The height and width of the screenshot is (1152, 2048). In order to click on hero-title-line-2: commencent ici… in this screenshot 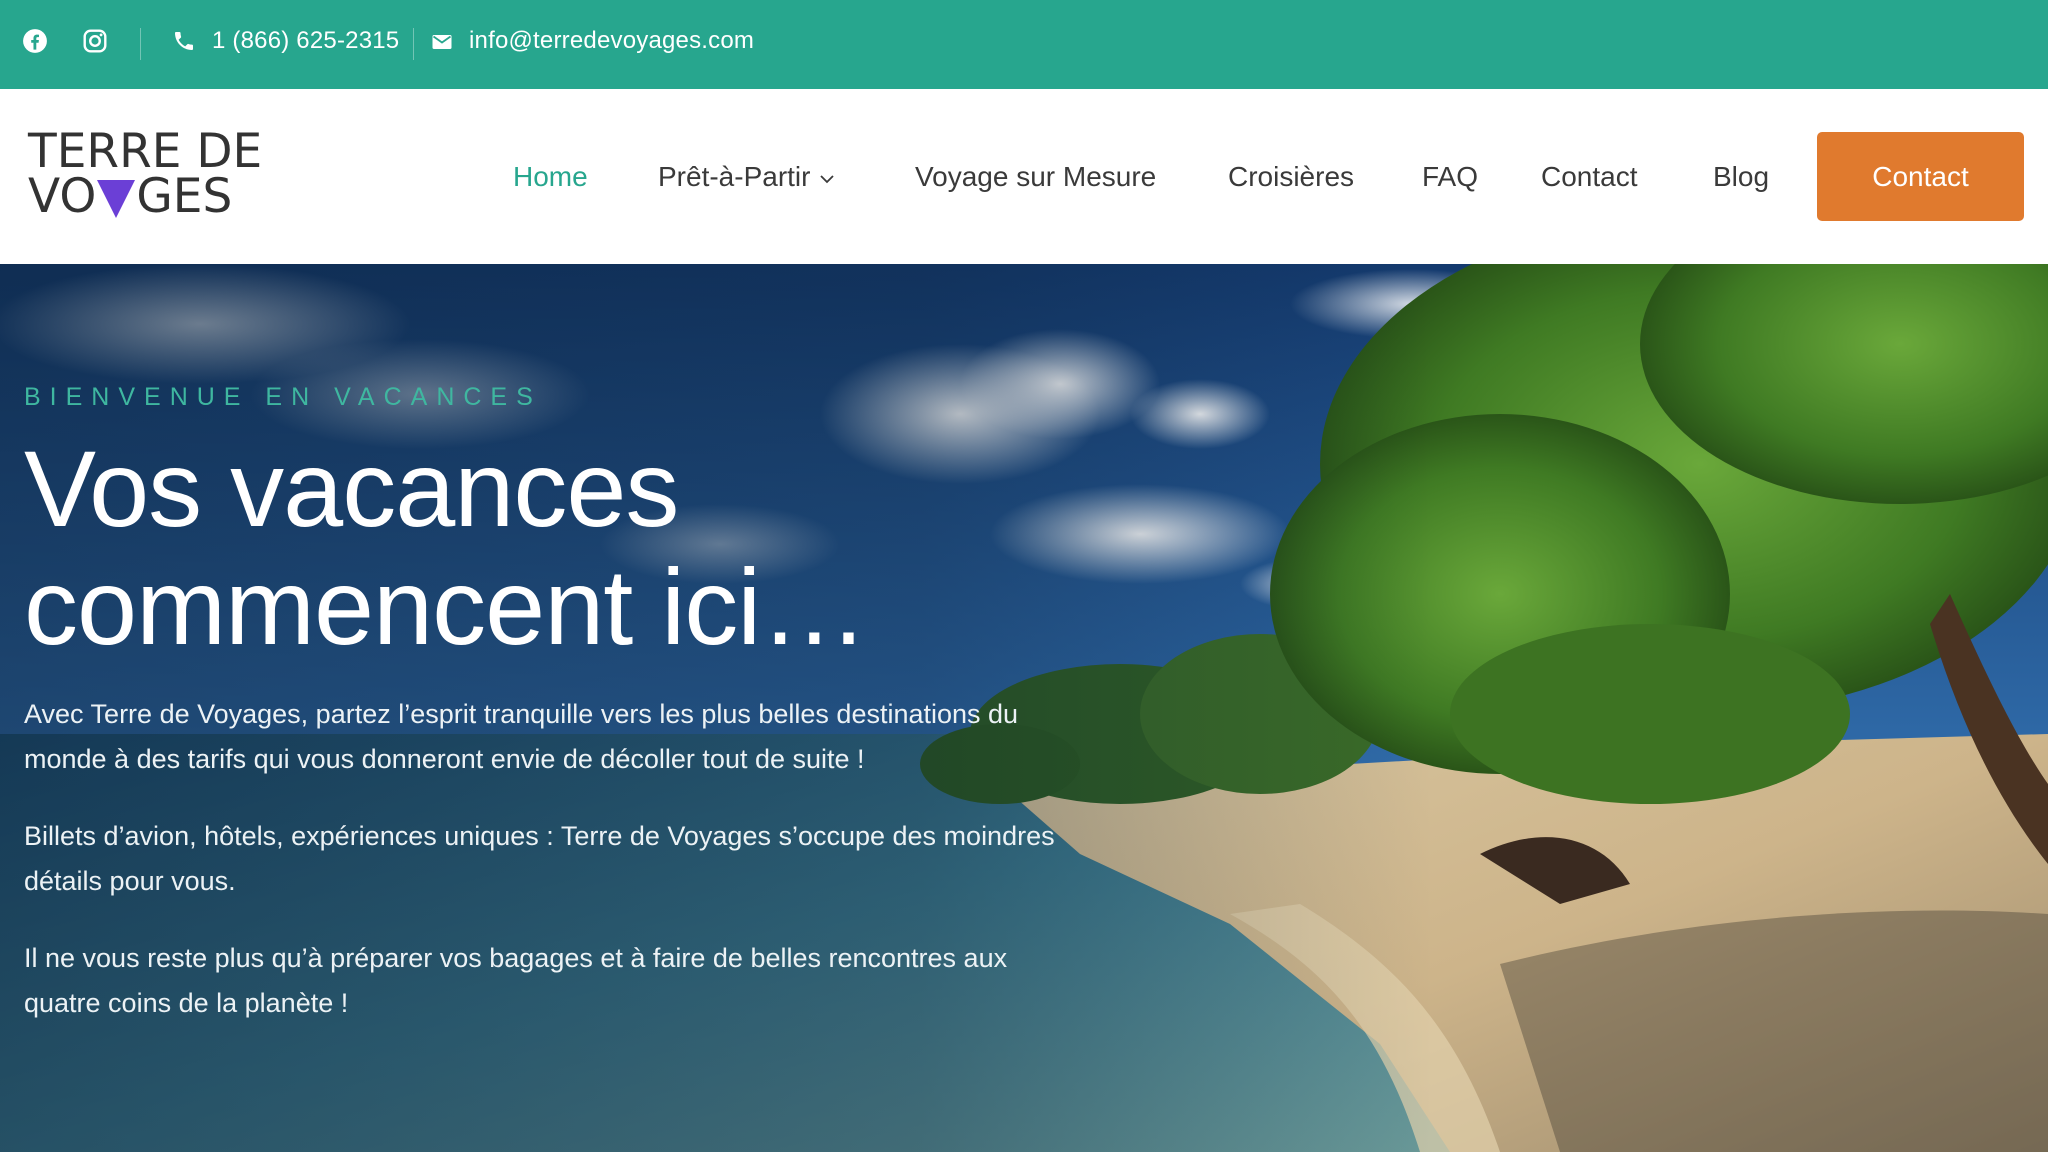, I will do `click(446, 606)`.